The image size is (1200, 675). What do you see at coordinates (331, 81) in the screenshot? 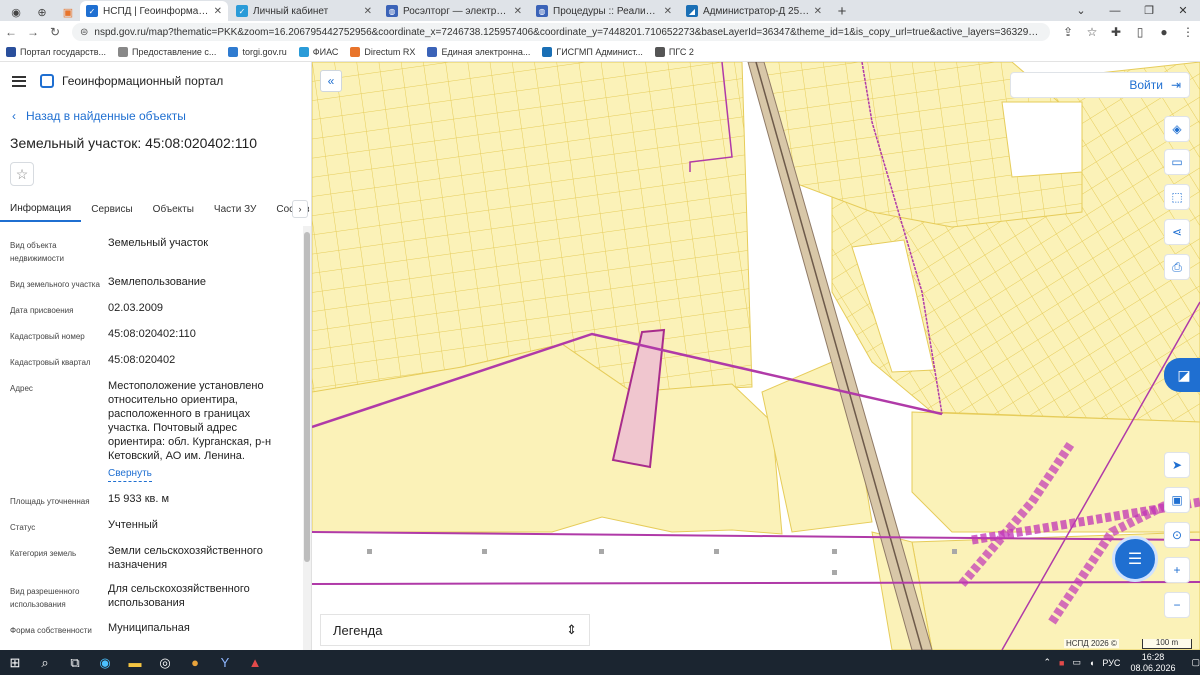
I see `collapse-panel-button: «` at bounding box center [331, 81].